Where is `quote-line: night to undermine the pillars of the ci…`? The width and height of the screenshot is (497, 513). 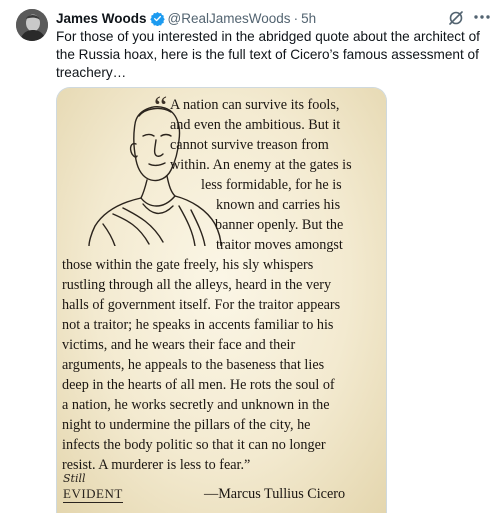 quote-line: night to undermine the pillars of the ci… is located at coordinates (186, 425).